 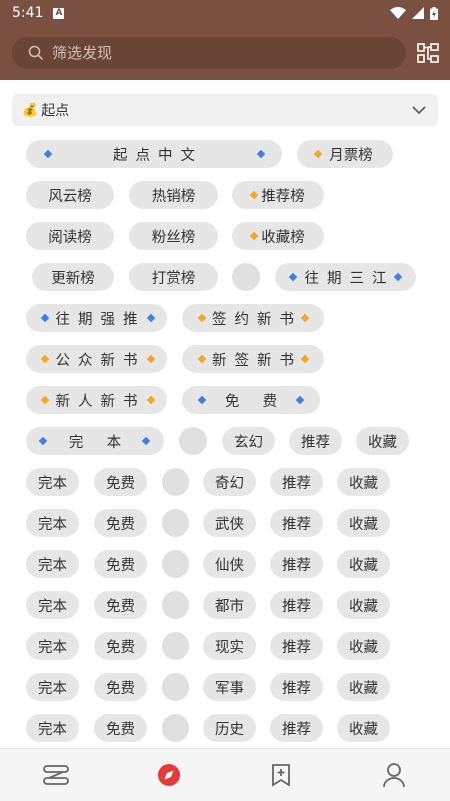 I want to click on battery-icon, so click(x=434, y=13).